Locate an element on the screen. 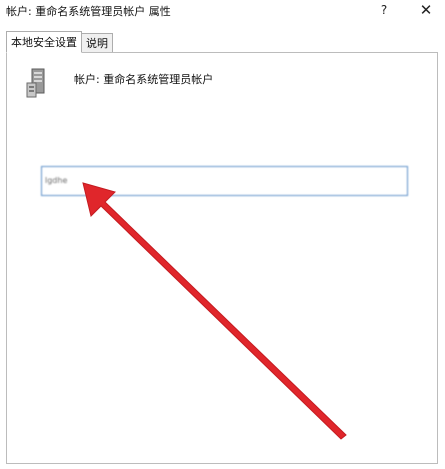 The width and height of the screenshot is (445, 469). close-button: ✕ is located at coordinates (426, 11).